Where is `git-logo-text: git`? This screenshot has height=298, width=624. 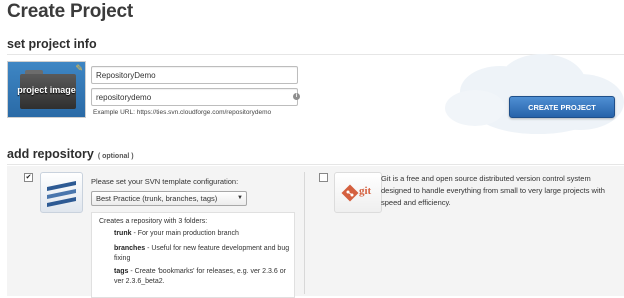
git-logo-text: git is located at coordinates (365, 191).